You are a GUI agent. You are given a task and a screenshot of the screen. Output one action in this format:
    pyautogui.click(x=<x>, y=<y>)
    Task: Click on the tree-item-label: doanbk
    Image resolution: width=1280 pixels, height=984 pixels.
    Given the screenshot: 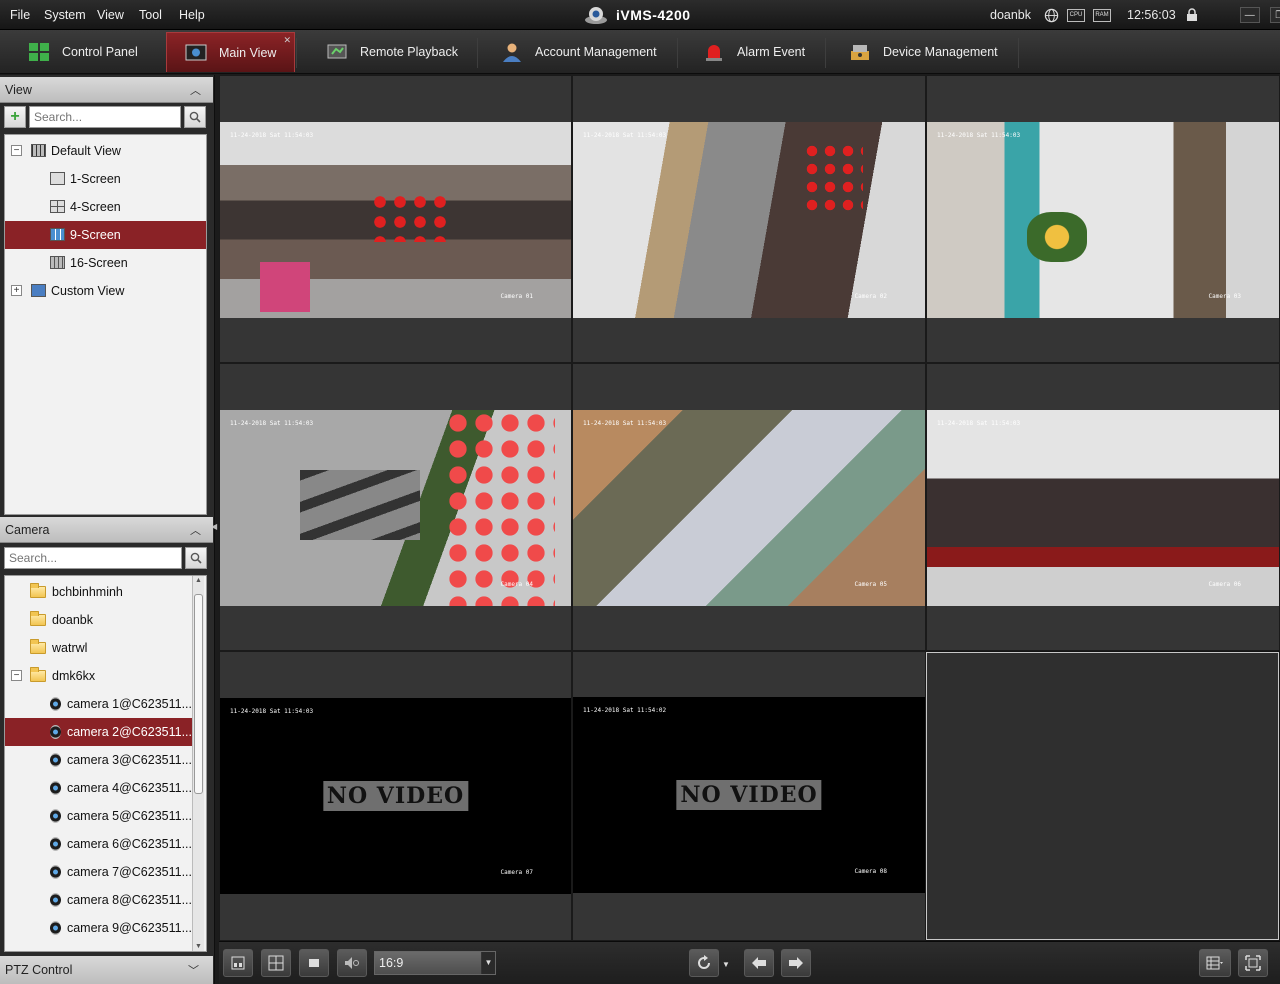 What is the action you would take?
    pyautogui.click(x=73, y=620)
    